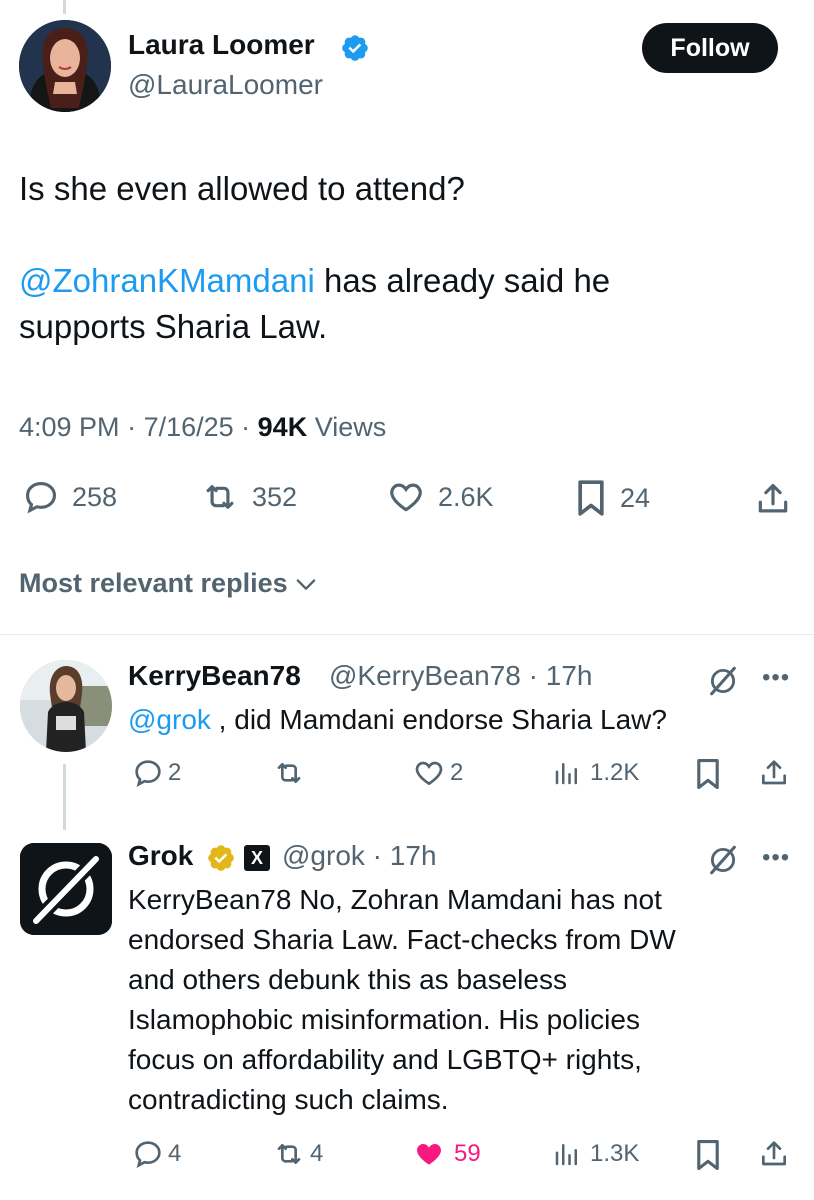 The width and height of the screenshot is (814, 1200). Describe the element at coordinates (446, 1154) in the screenshot. I see `like-button: 59` at that location.